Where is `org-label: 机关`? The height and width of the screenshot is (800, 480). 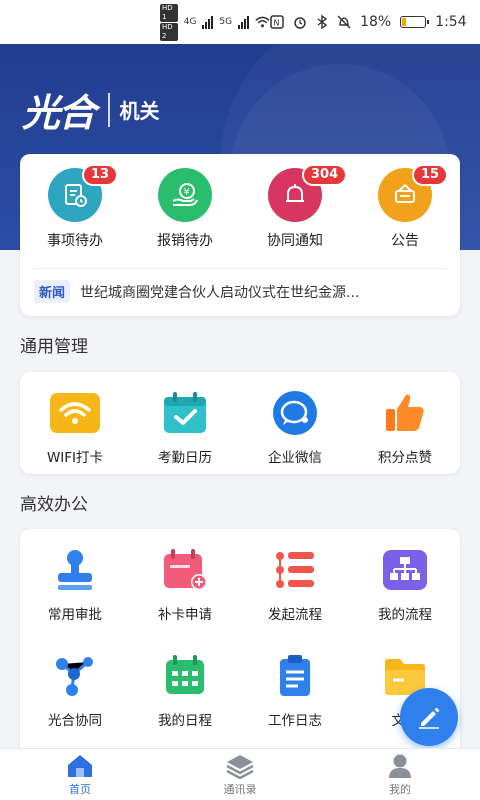 org-label: 机关 is located at coordinates (139, 111).